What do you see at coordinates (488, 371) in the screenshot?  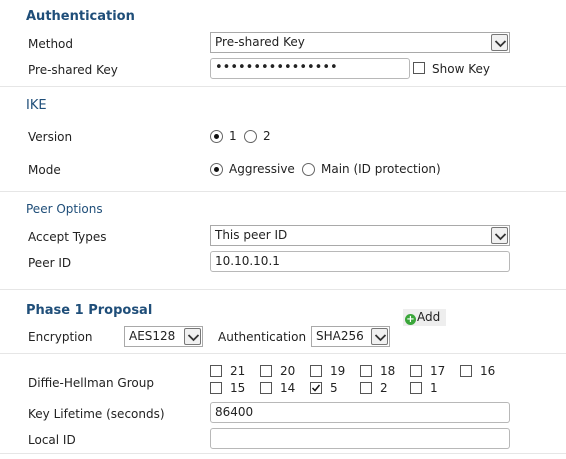 I see `dh-group-16-label: 16` at bounding box center [488, 371].